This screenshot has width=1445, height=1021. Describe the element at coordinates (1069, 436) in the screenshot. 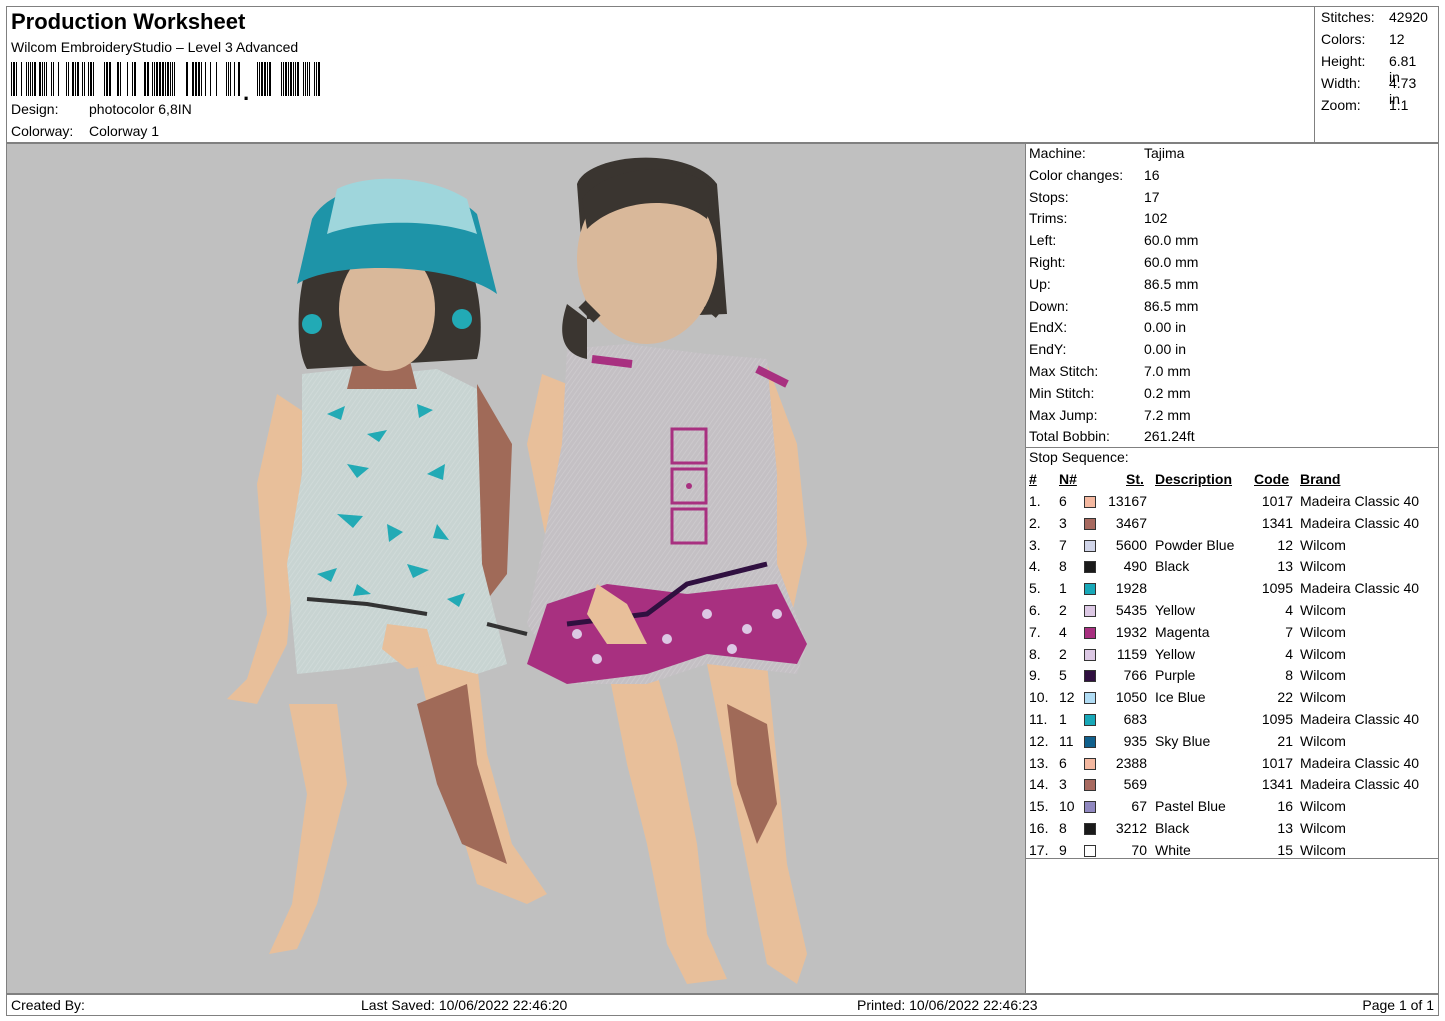

I see `info-label: Total Bobbin:` at that location.